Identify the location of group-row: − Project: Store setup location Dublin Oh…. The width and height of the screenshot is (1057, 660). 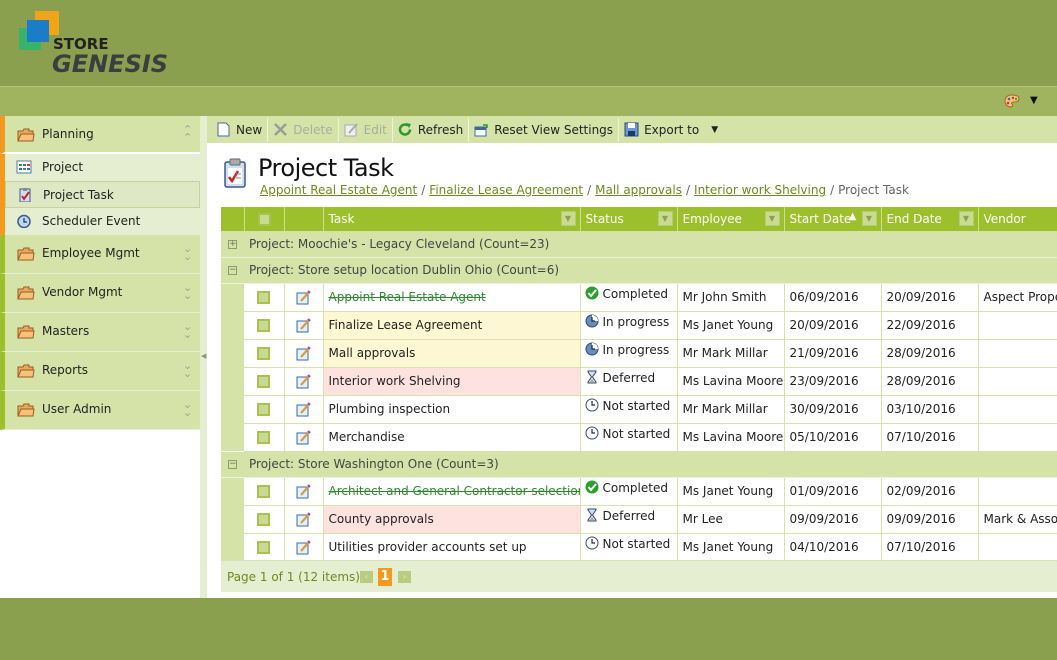
(639, 270).